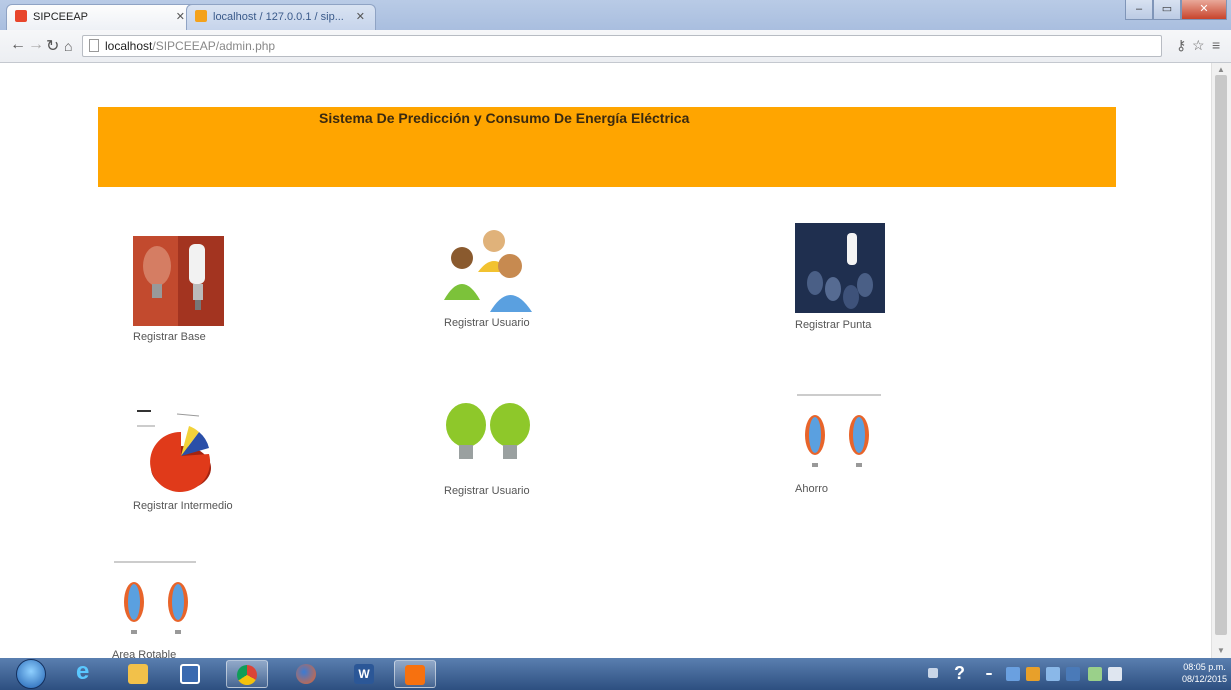 The image size is (1231, 690). Describe the element at coordinates (1221, 650) in the screenshot. I see `scroll-down-icon: ▼` at that location.